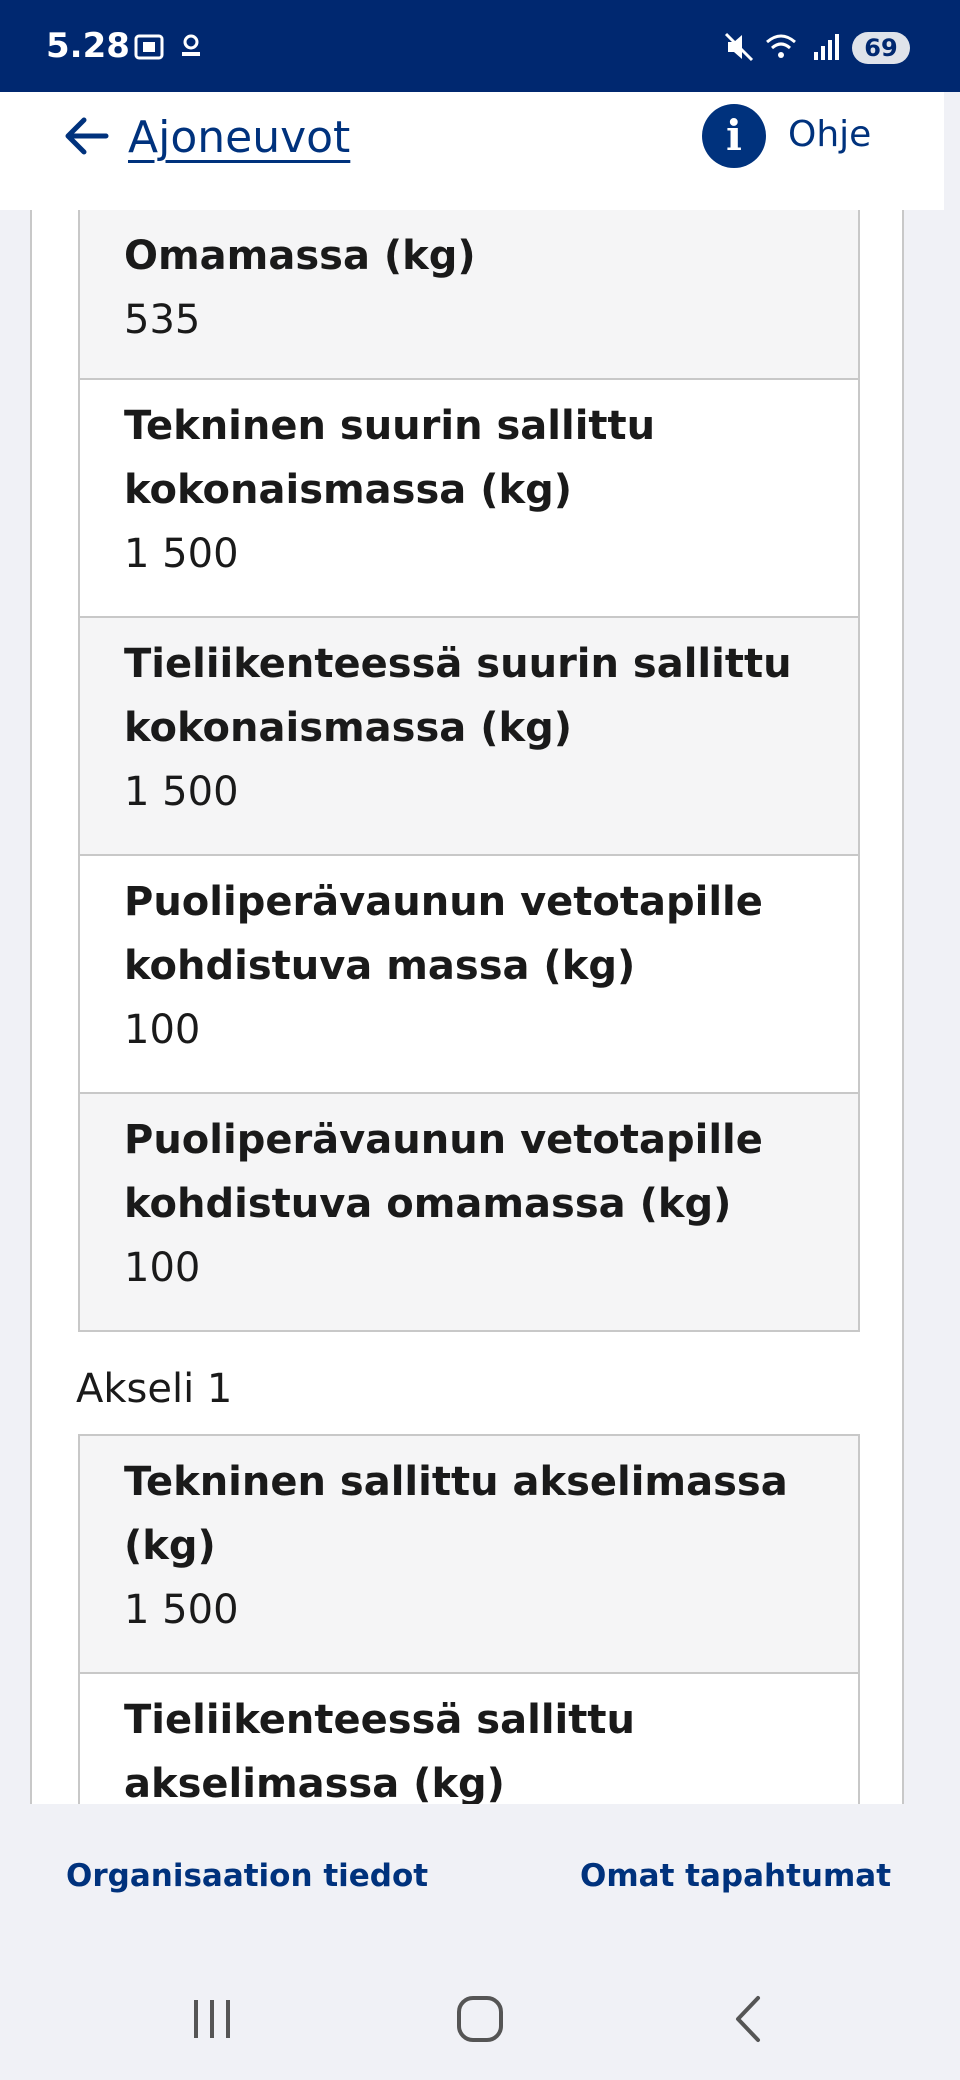  I want to click on screenshot-icon, so click(149, 47).